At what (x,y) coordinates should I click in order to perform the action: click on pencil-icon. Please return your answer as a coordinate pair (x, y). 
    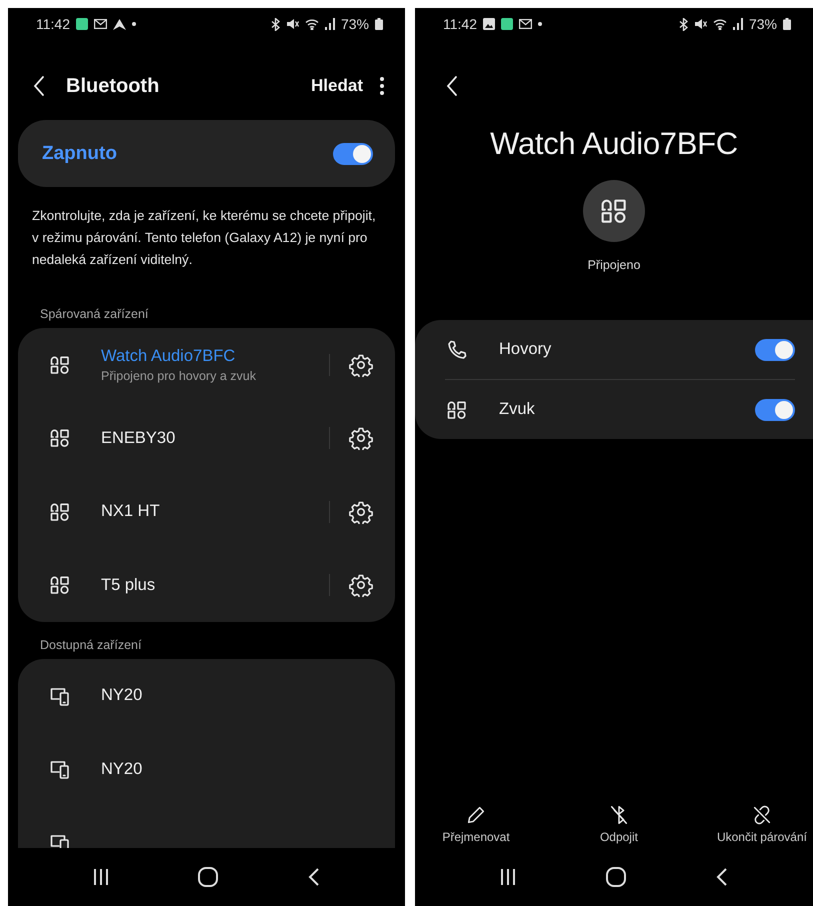
    Looking at the image, I should click on (476, 815).